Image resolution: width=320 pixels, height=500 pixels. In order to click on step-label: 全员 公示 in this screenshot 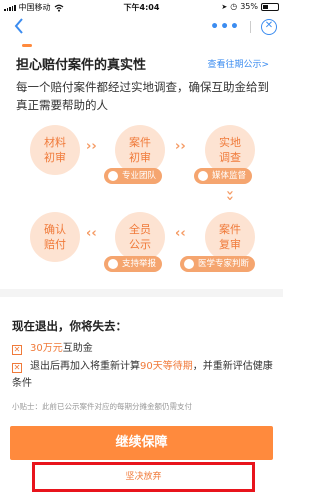, I will do `click(140, 237)`.